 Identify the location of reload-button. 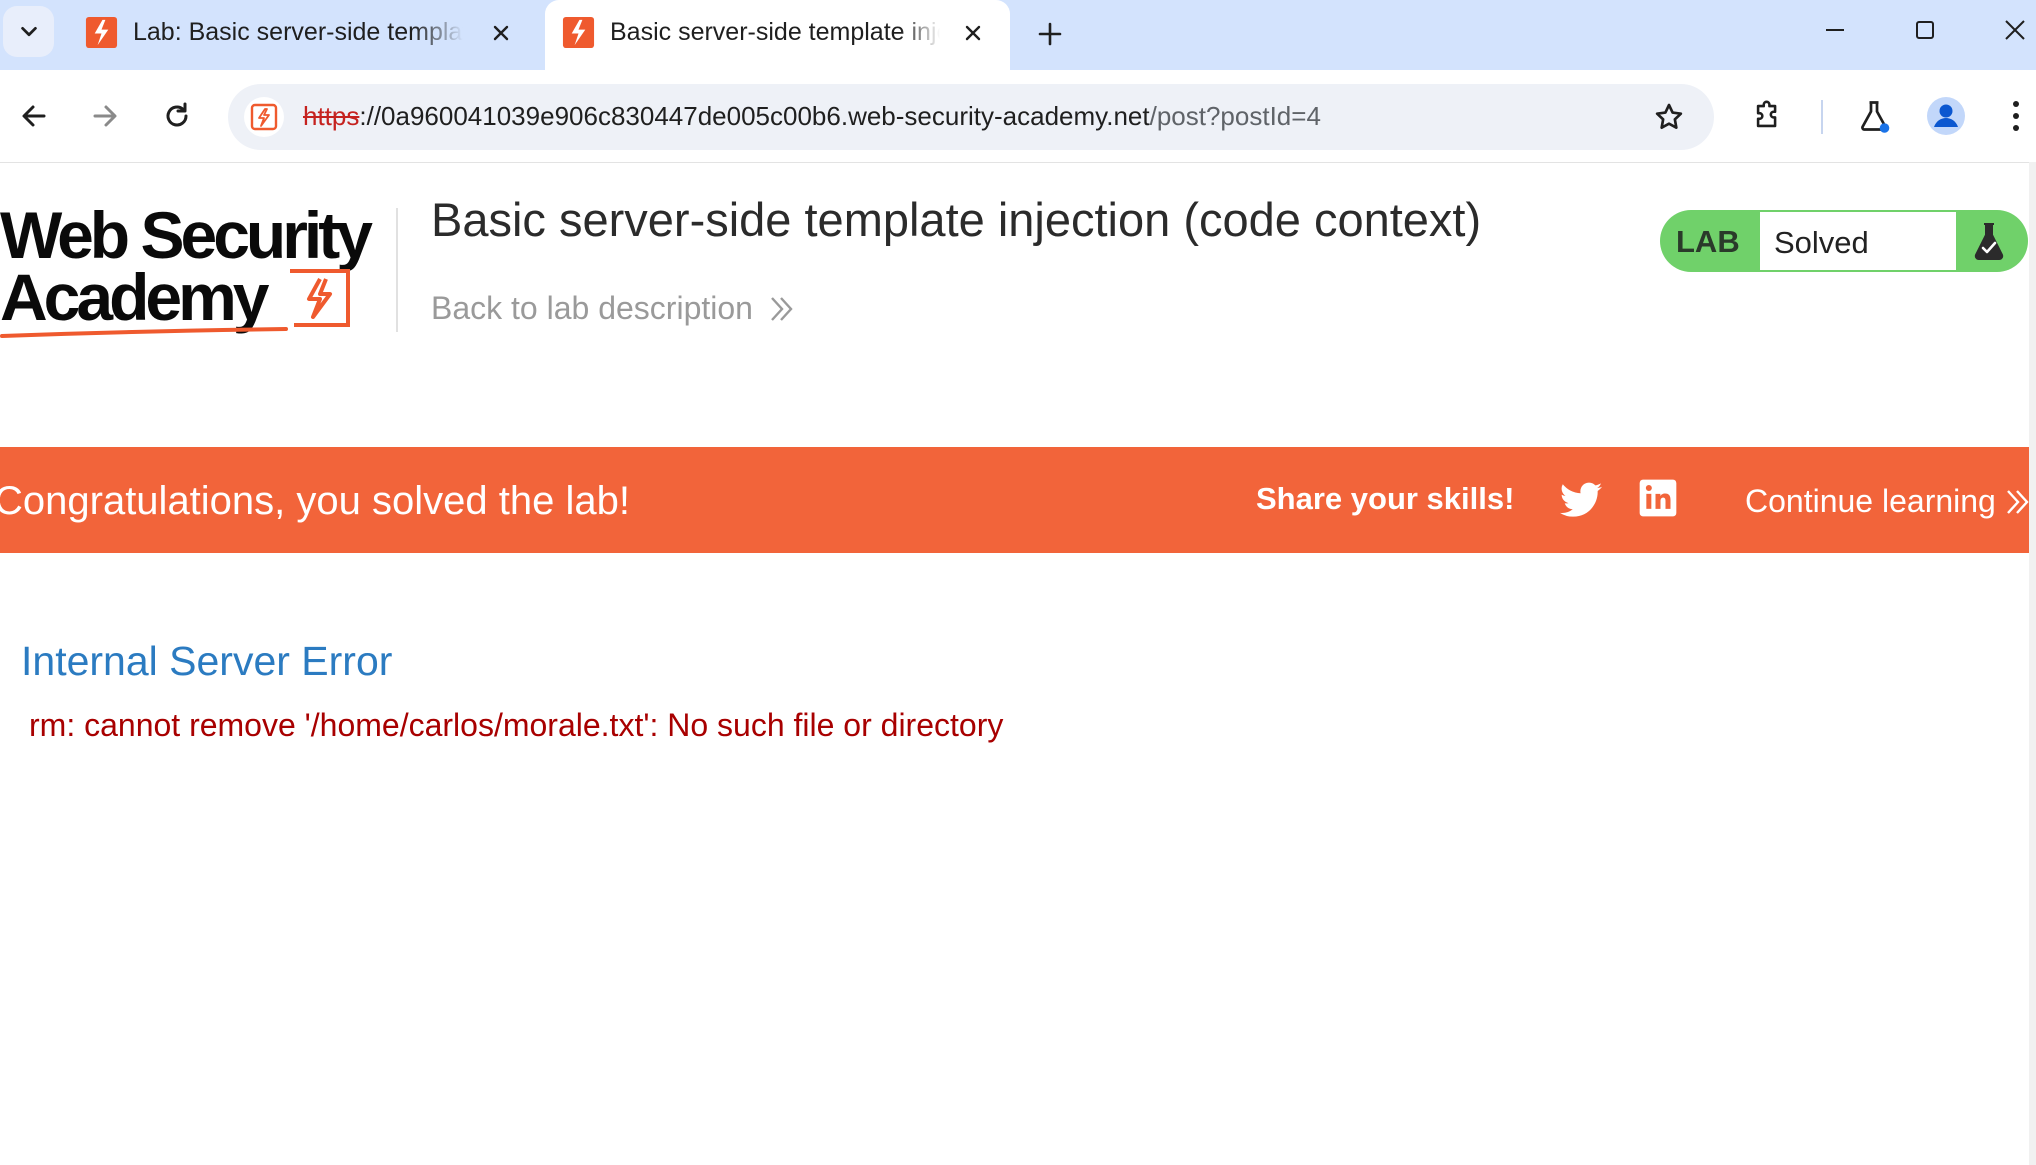
(177, 116).